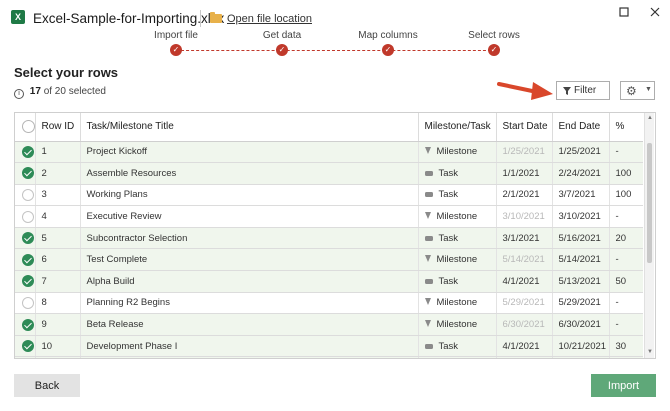  Describe the element at coordinates (58, 346) in the screenshot. I see `row-id: 10` at that location.